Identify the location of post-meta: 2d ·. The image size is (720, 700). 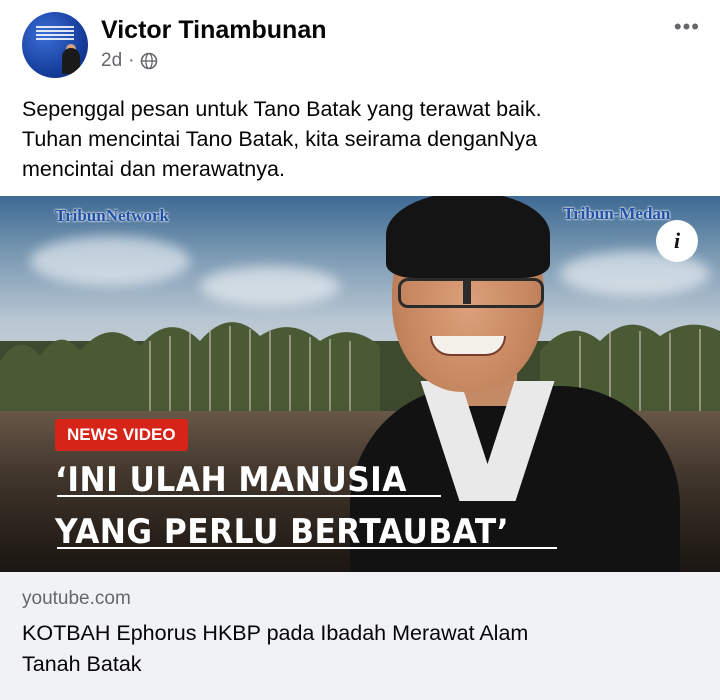
(129, 61).